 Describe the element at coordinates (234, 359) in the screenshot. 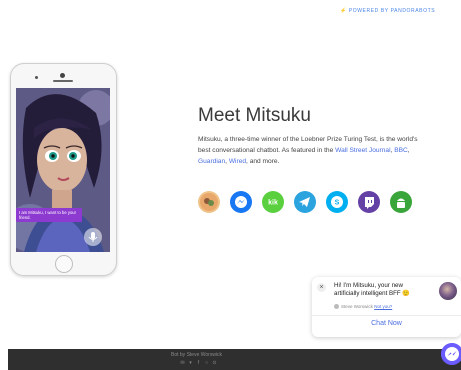

I see `footer: Bot by Steve Worswick ✉ ▾ f ○ ⊙` at that location.